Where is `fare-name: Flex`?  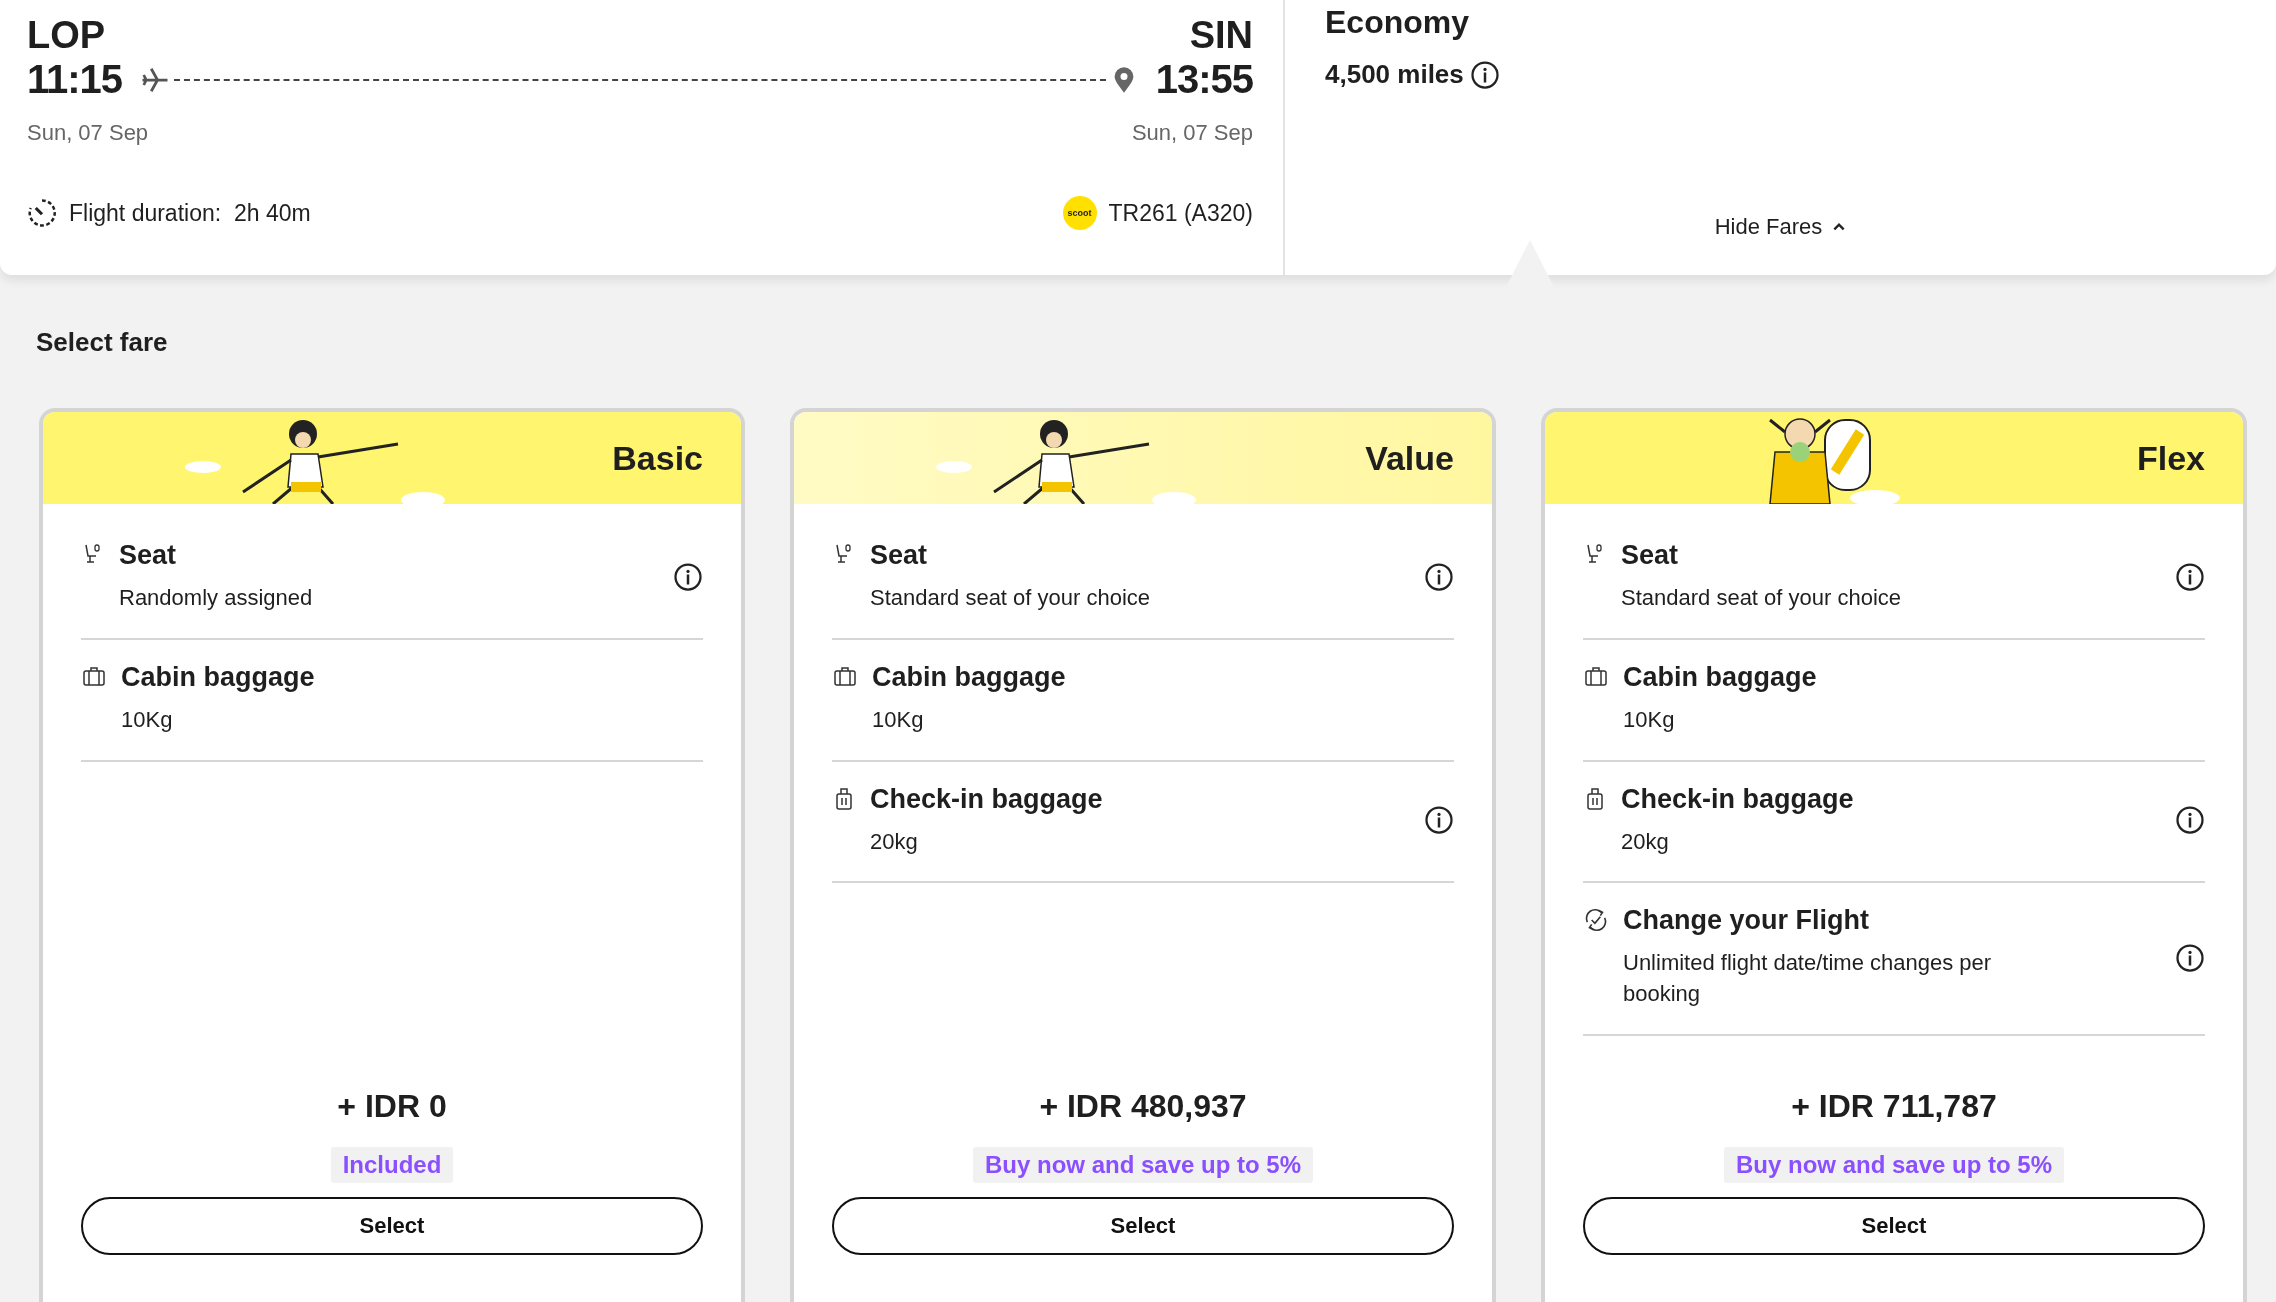 fare-name: Flex is located at coordinates (2170, 458).